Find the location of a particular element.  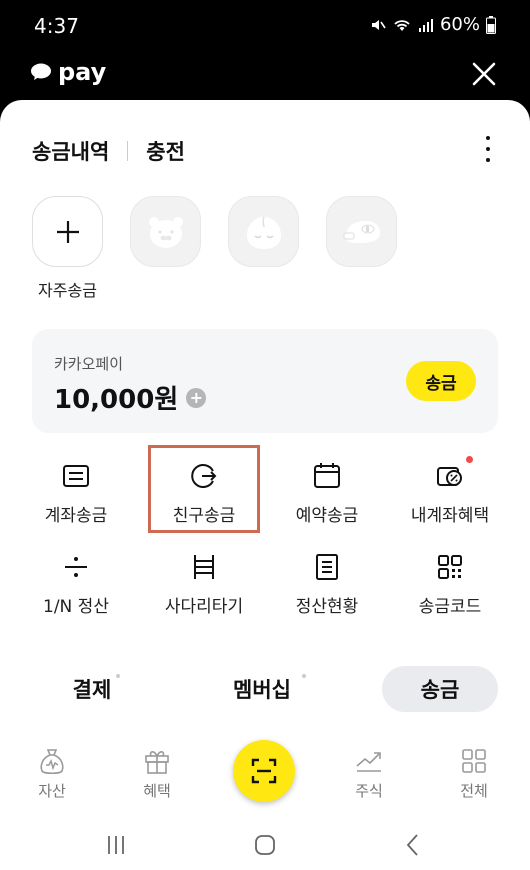

status-icons: 60% is located at coordinates (433, 24).